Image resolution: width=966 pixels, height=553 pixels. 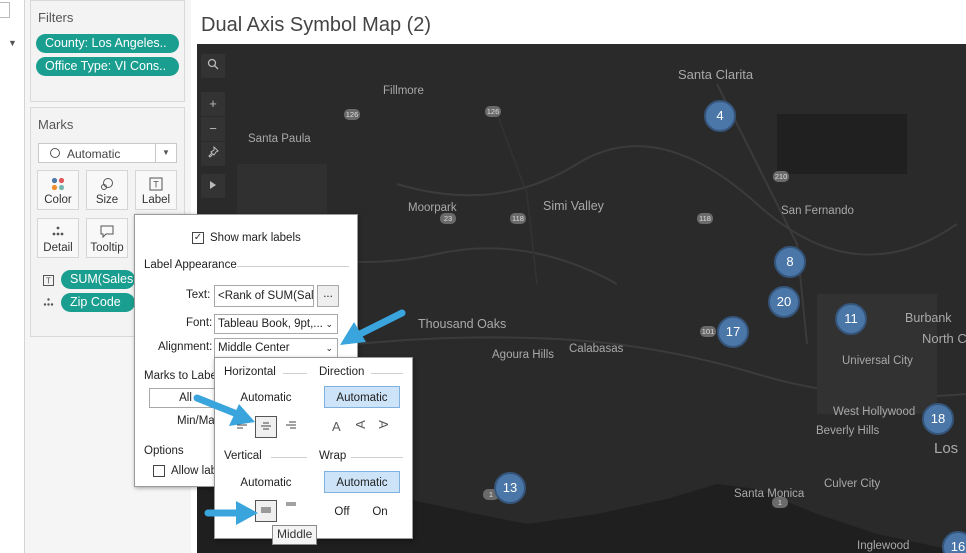 What do you see at coordinates (380, 512) in the screenshot?
I see `wrap-on-button: On` at bounding box center [380, 512].